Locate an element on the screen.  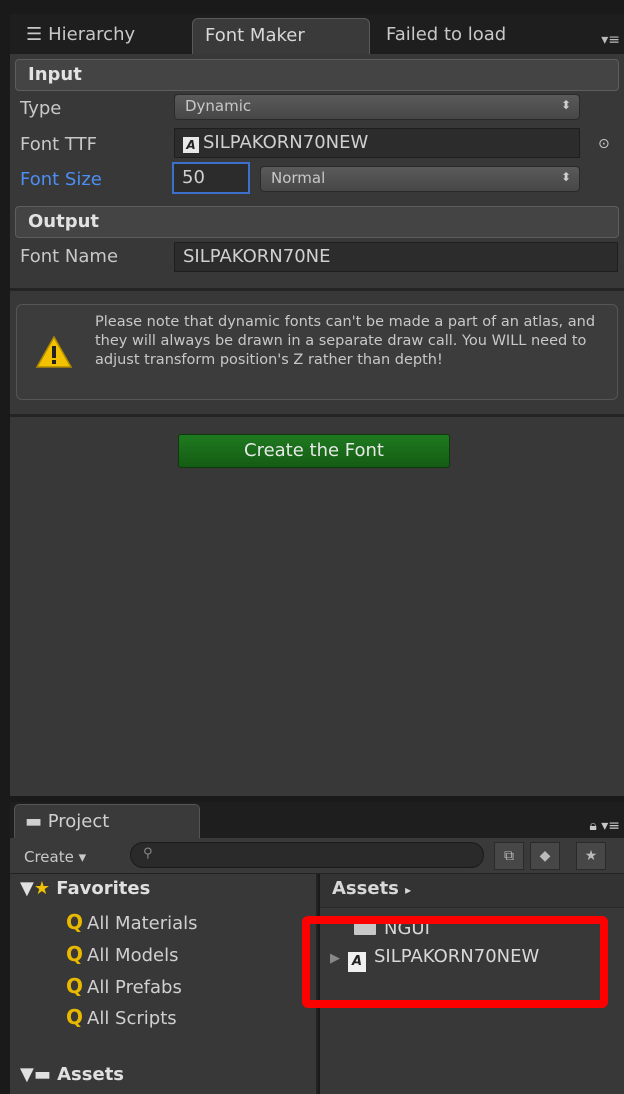
favorite-item: Q All Prefabs is located at coordinates (124, 986).